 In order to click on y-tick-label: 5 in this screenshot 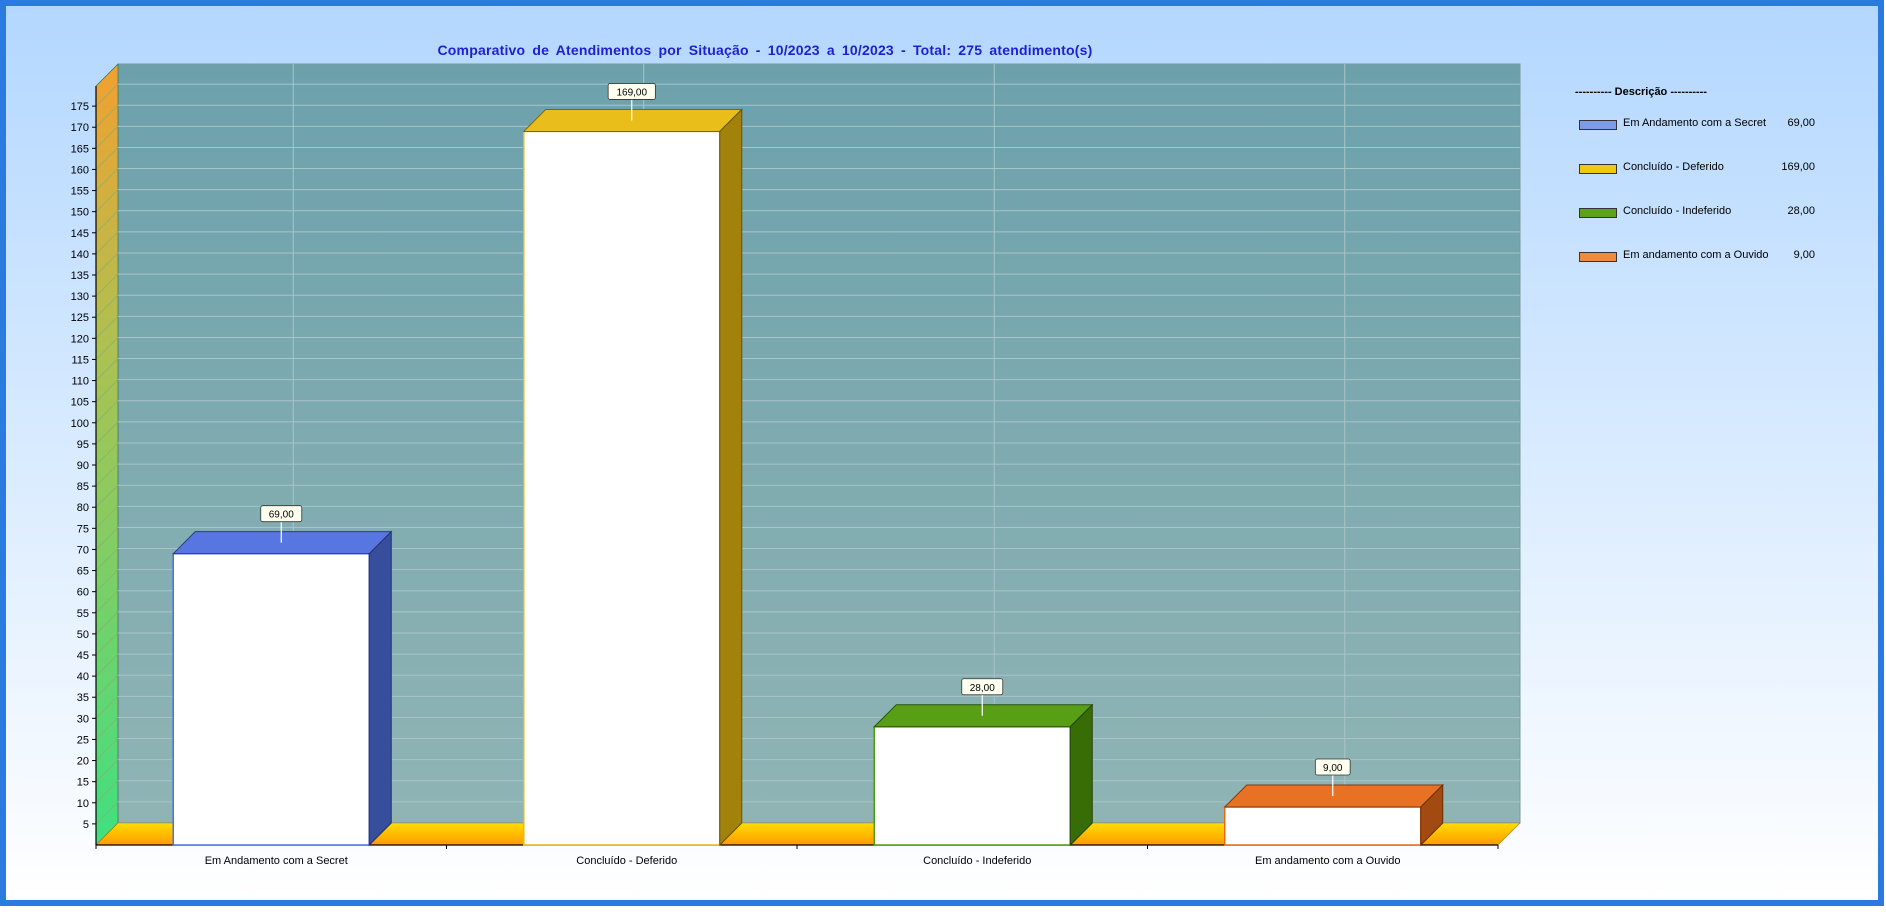, I will do `click(86, 825)`.